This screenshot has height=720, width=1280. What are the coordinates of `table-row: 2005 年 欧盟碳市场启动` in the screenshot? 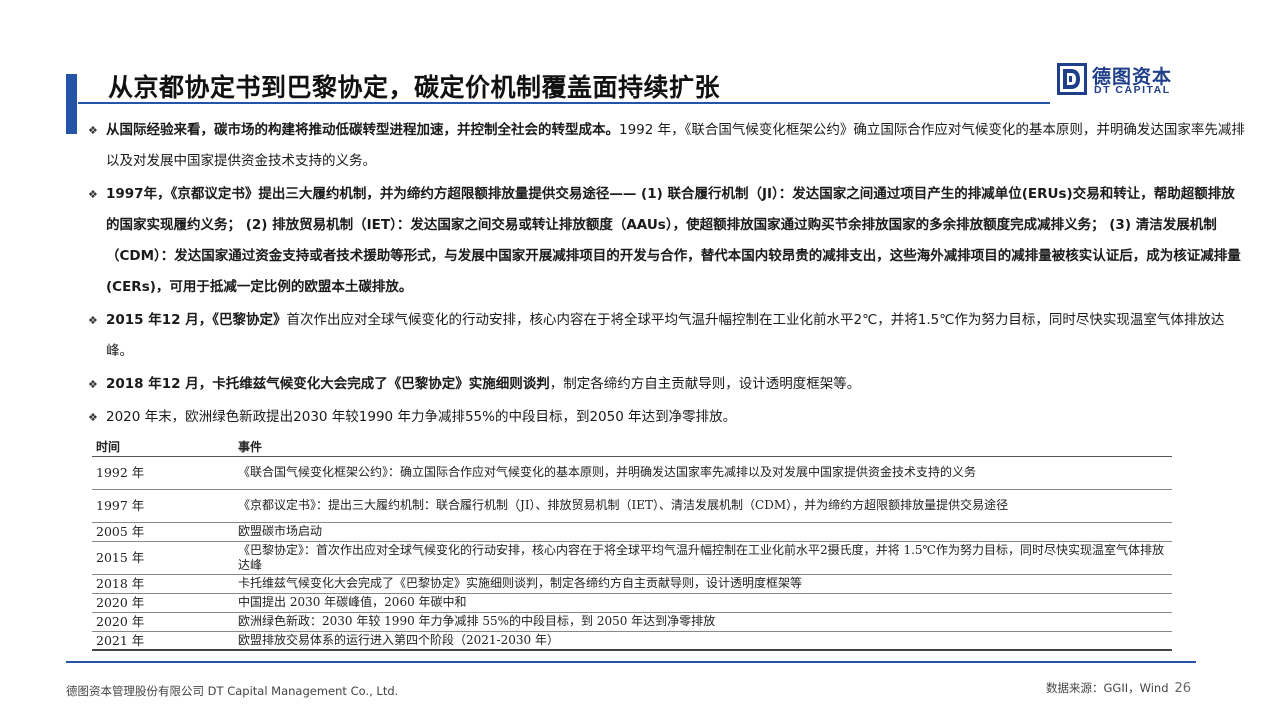 It's located at (632, 532).